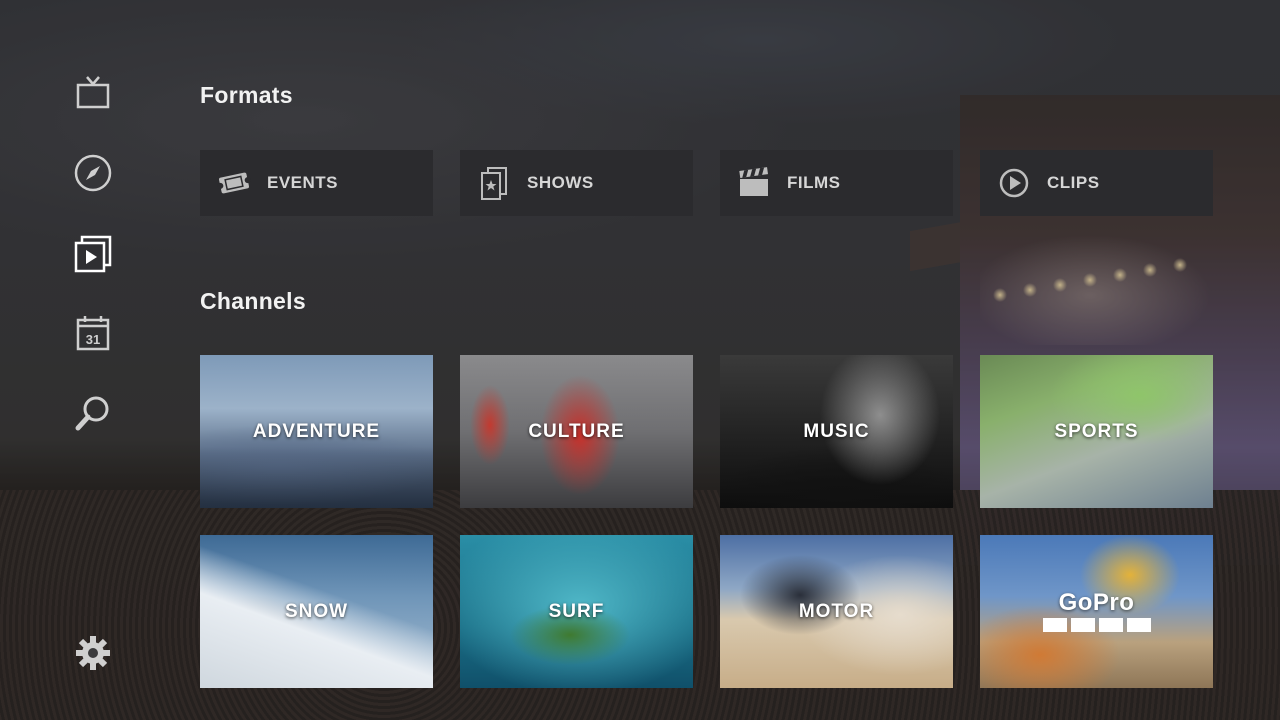 This screenshot has height=720, width=1280. I want to click on gear-icon, so click(93, 653).